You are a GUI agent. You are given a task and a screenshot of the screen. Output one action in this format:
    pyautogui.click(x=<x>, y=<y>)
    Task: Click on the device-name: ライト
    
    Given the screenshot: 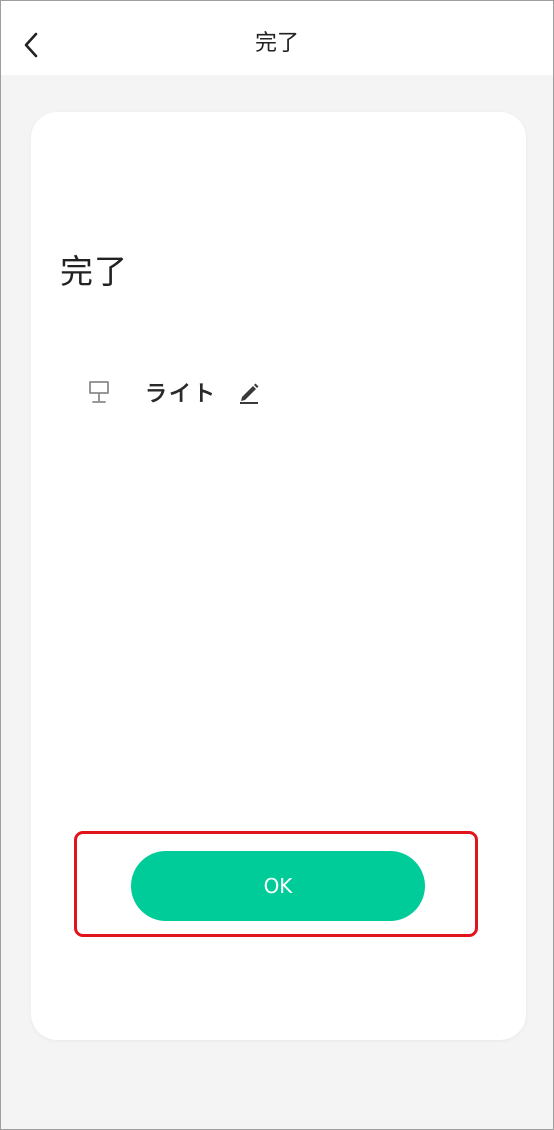 What is the action you would take?
    pyautogui.click(x=181, y=394)
    